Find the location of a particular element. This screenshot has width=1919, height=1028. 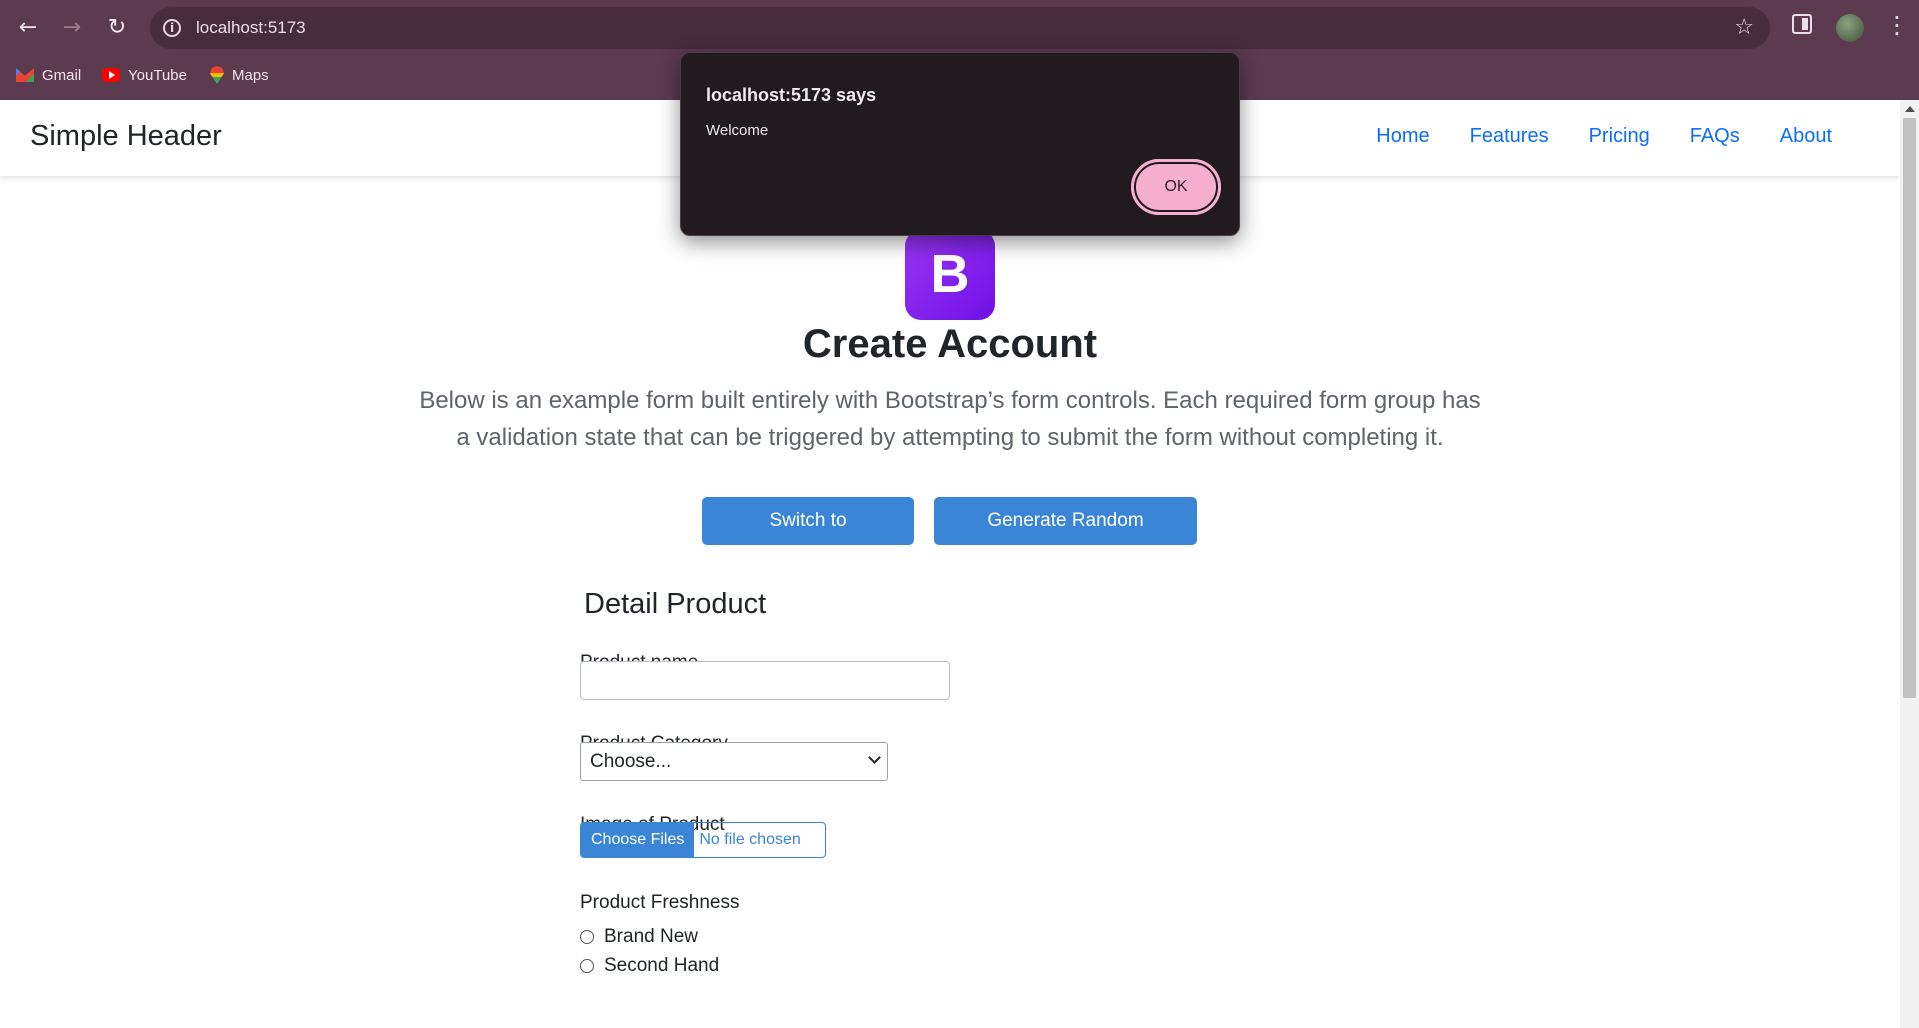

reload-icon: ↻ is located at coordinates (117, 28).